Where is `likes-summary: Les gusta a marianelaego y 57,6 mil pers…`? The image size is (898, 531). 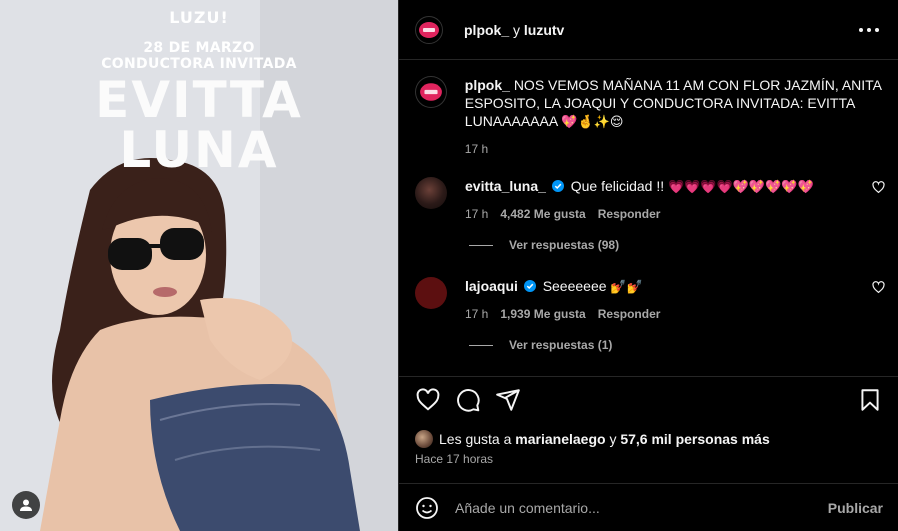 likes-summary: Les gusta a marianelaego y 57,6 mil pers… is located at coordinates (592, 439).